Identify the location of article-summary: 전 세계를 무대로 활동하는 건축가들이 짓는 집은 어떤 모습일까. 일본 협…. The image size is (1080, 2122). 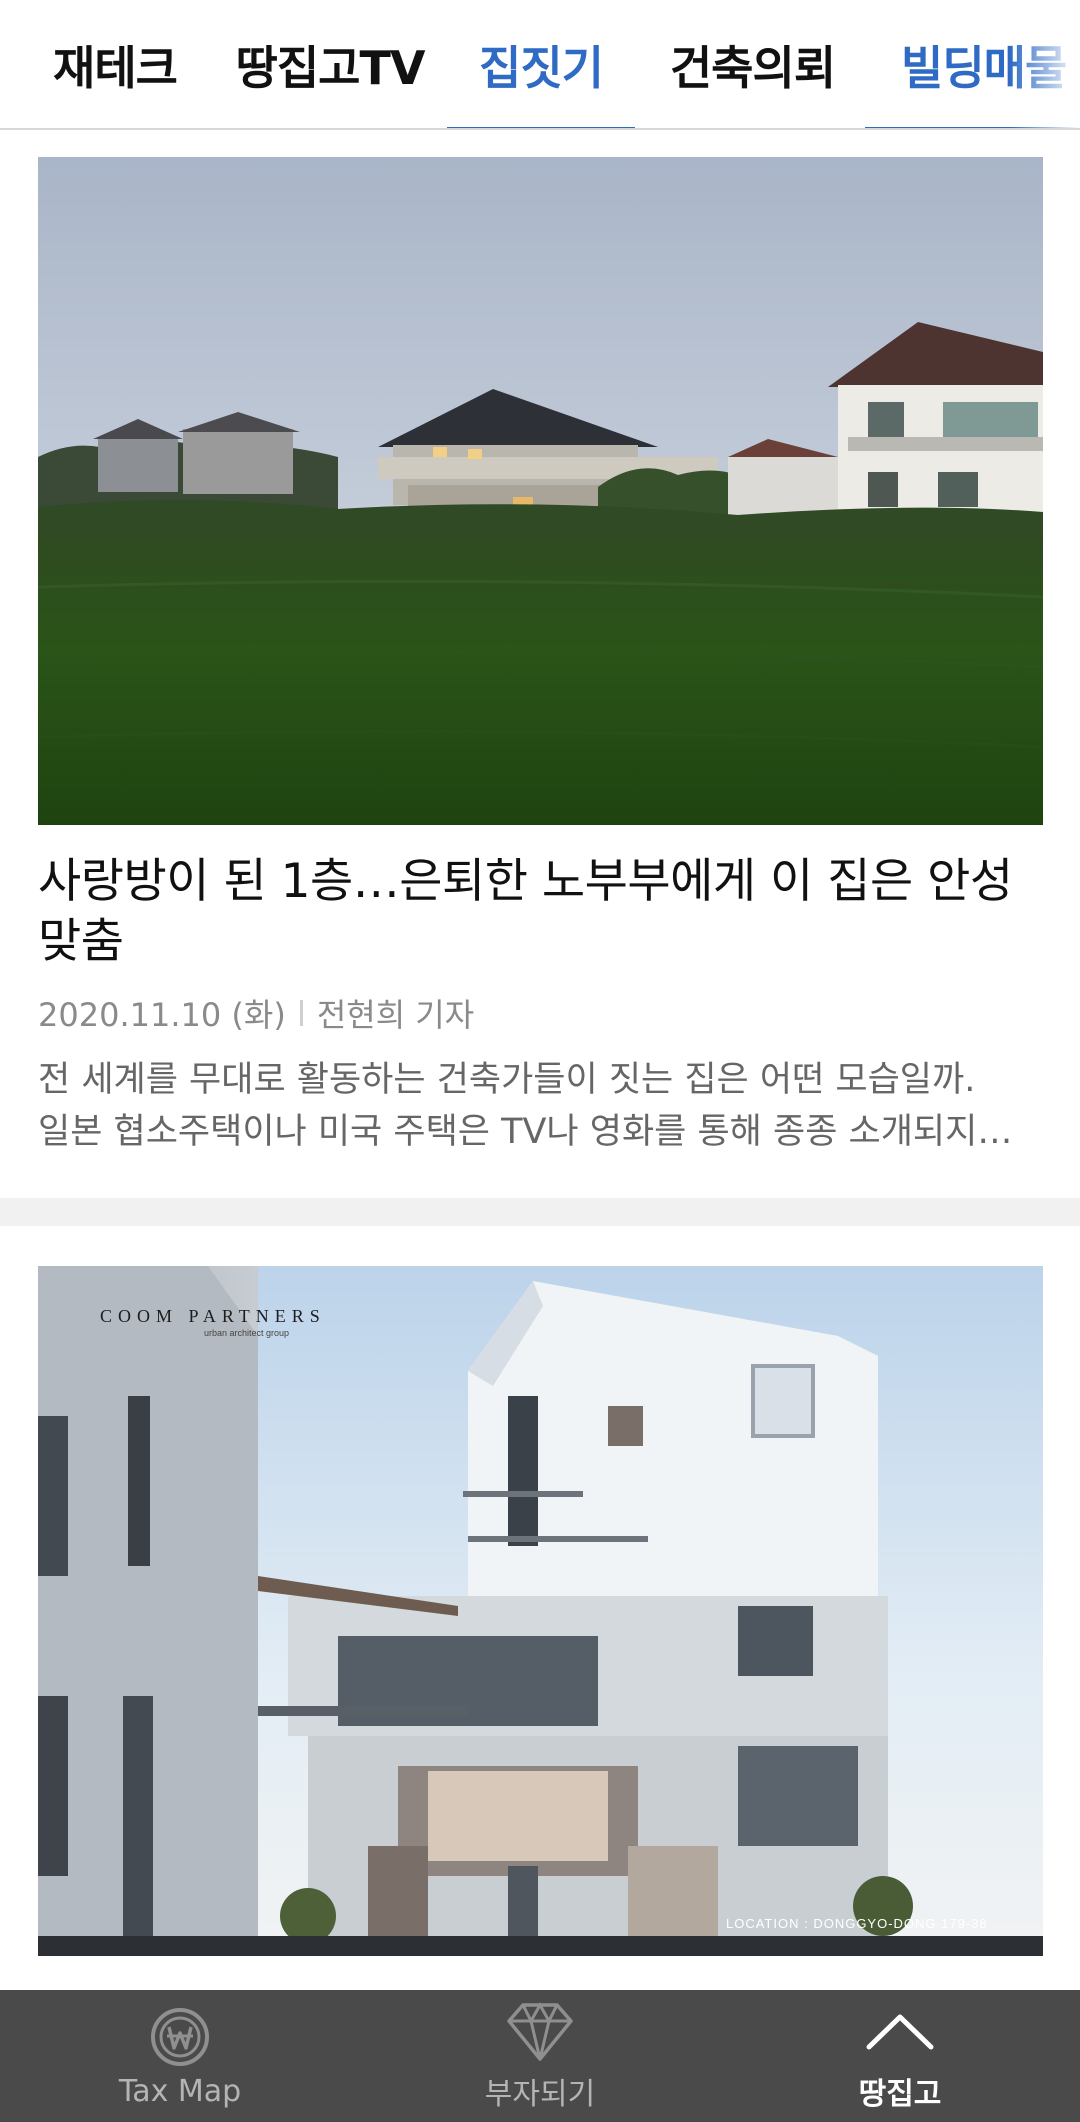
(540, 1106).